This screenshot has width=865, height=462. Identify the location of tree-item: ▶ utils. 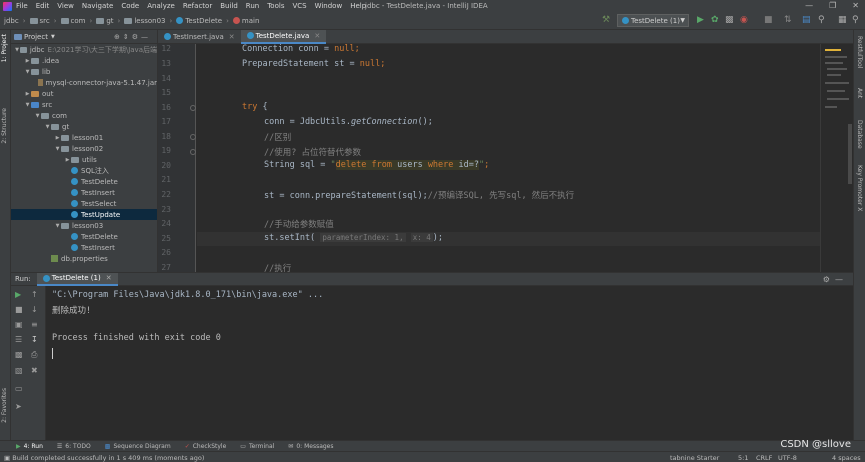
(84, 159).